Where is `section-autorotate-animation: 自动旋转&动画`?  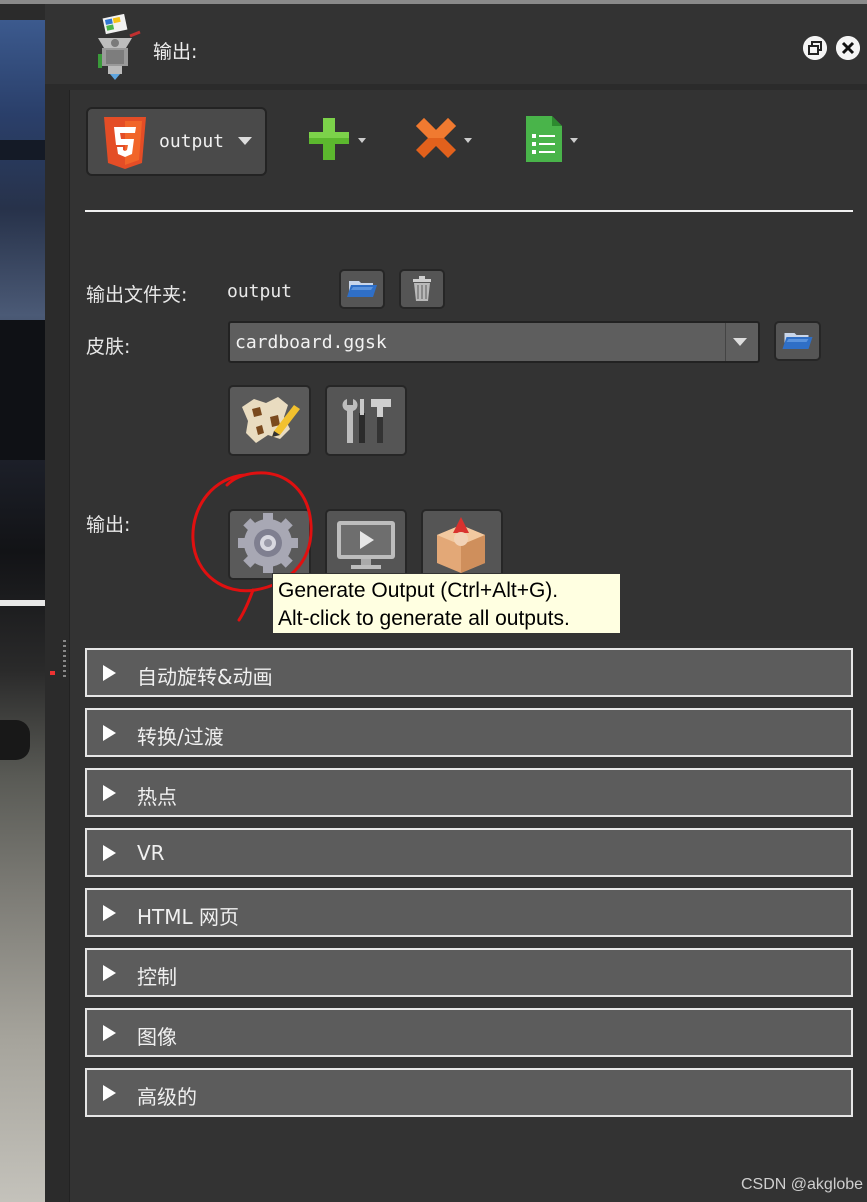 section-autorotate-animation: 自动旋转&动画 is located at coordinates (469, 672).